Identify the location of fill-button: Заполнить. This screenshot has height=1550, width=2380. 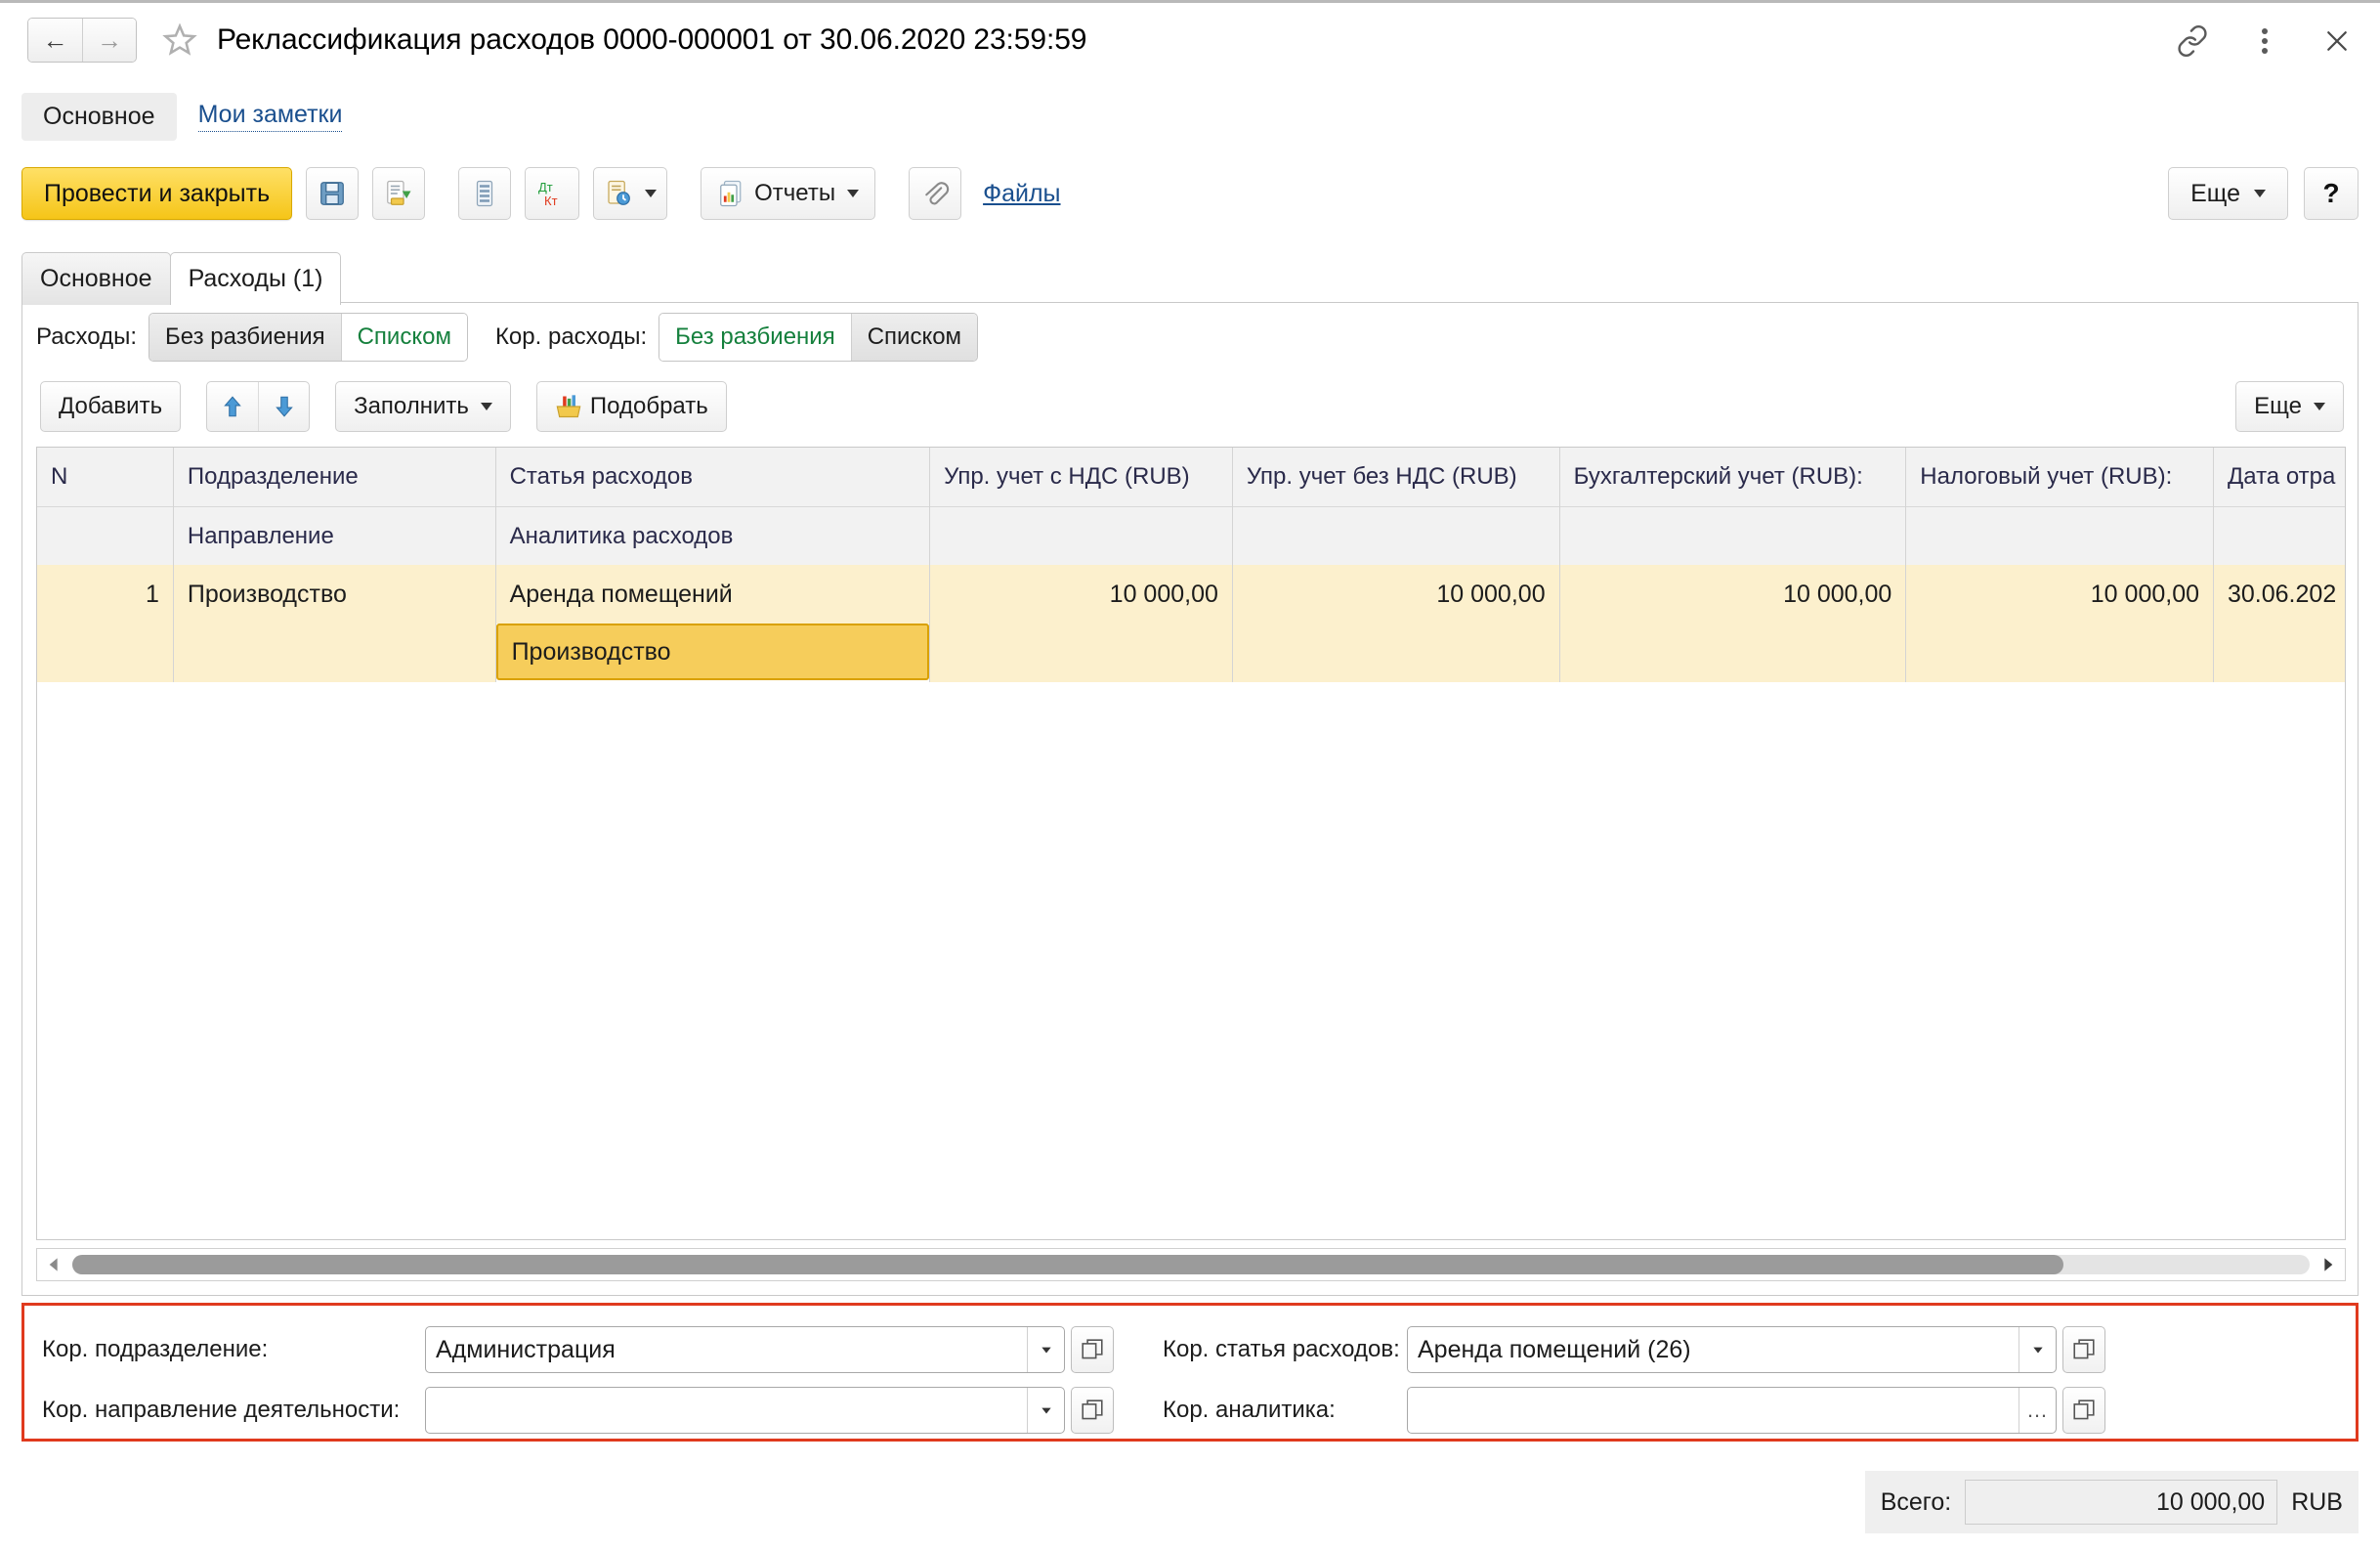
(423, 406).